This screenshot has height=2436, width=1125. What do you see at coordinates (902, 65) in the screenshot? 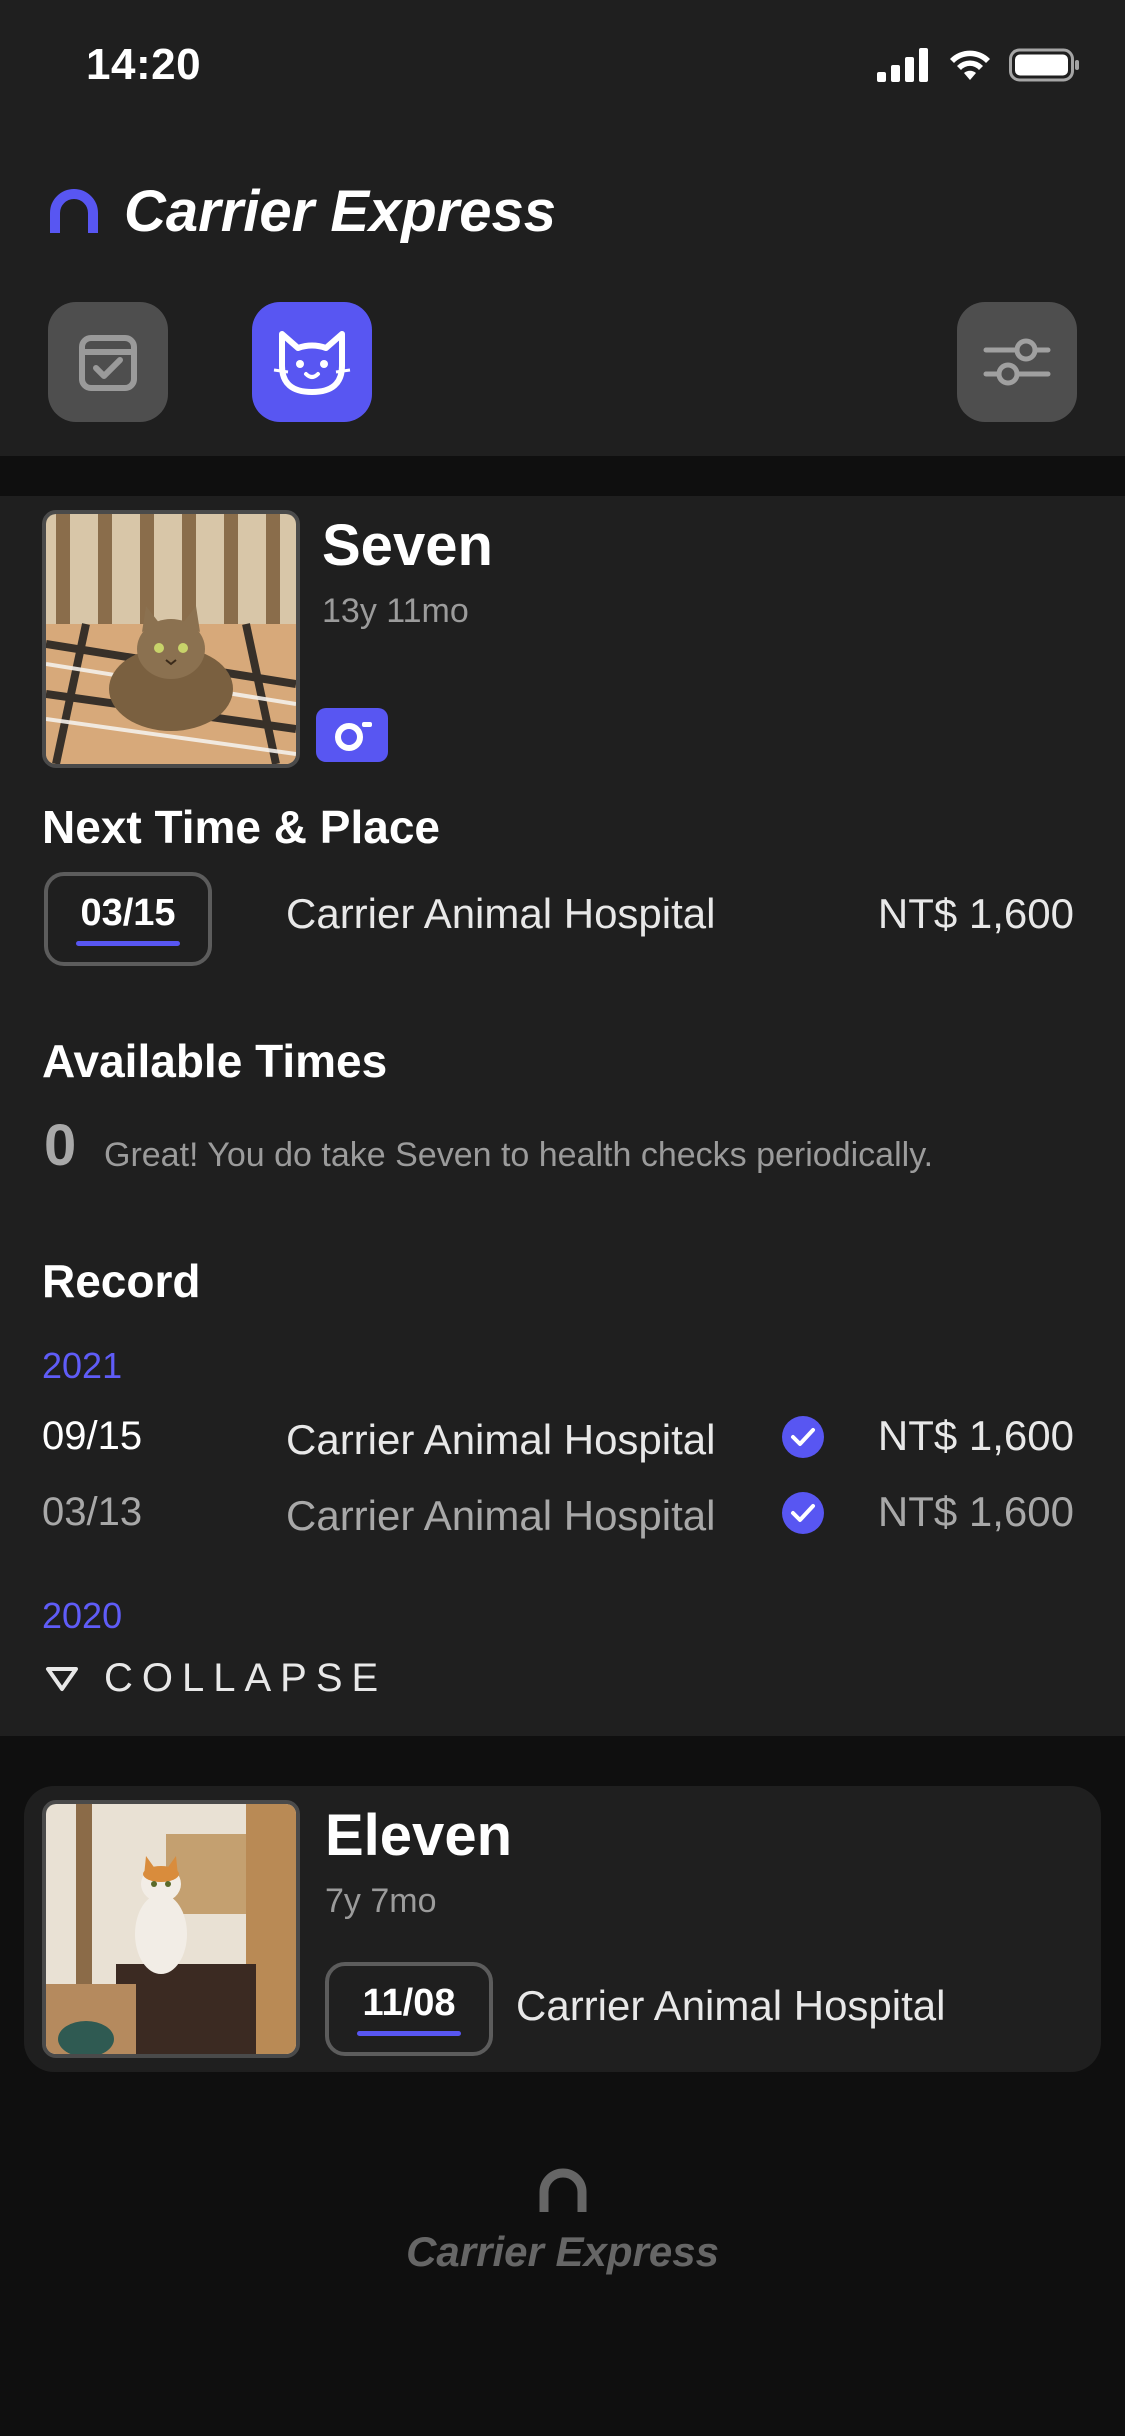
I see `signal-icon` at bounding box center [902, 65].